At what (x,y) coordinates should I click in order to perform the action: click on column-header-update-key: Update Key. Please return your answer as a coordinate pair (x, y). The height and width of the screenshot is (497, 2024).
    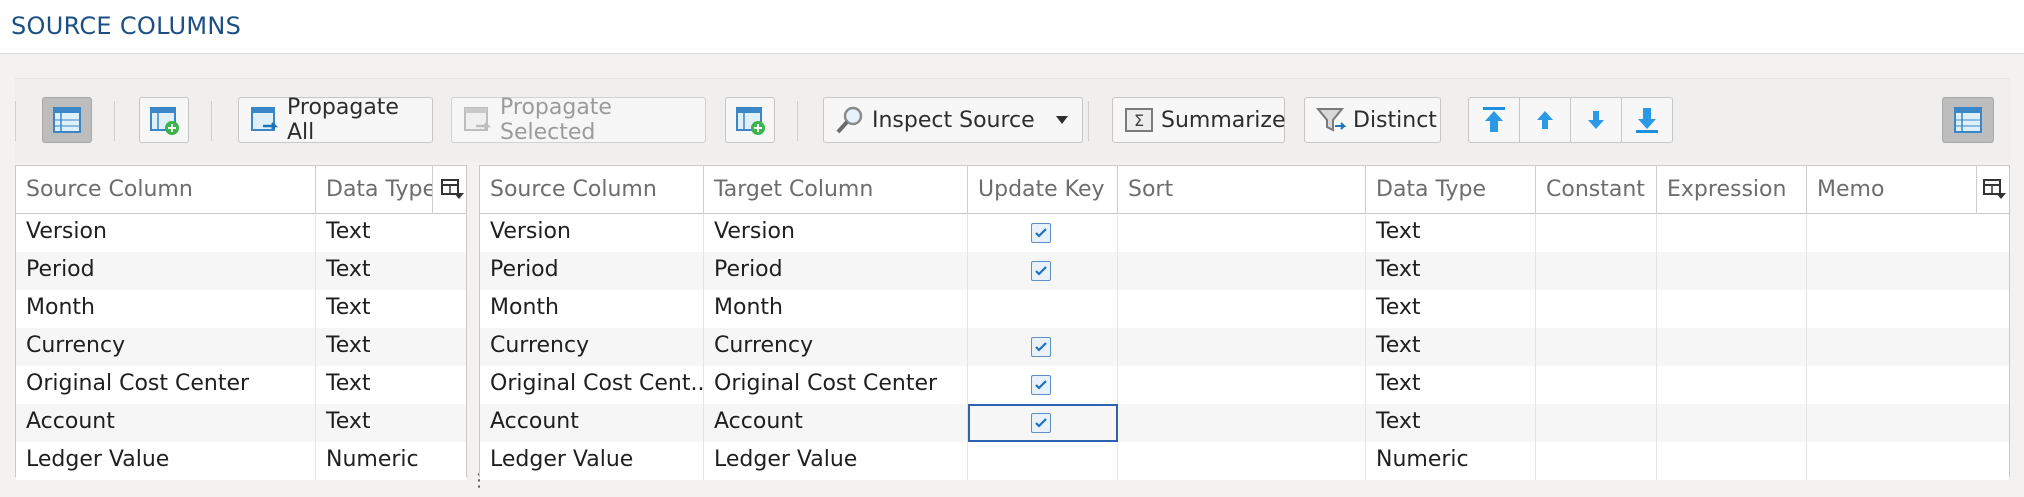
    Looking at the image, I should click on (1043, 190).